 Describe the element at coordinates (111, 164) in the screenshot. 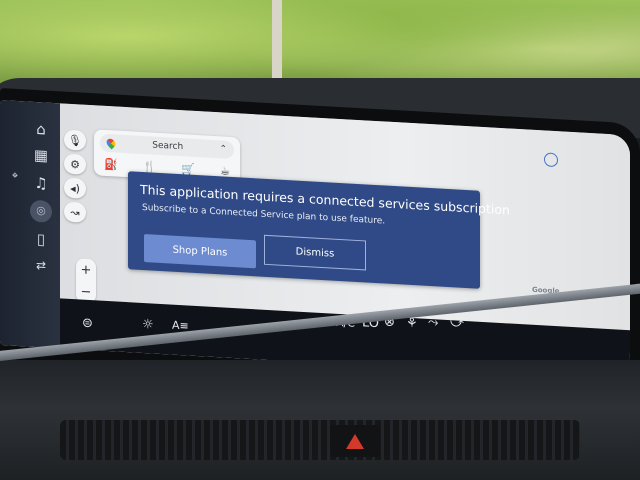

I see `gas-station-icon: ⛽` at that location.